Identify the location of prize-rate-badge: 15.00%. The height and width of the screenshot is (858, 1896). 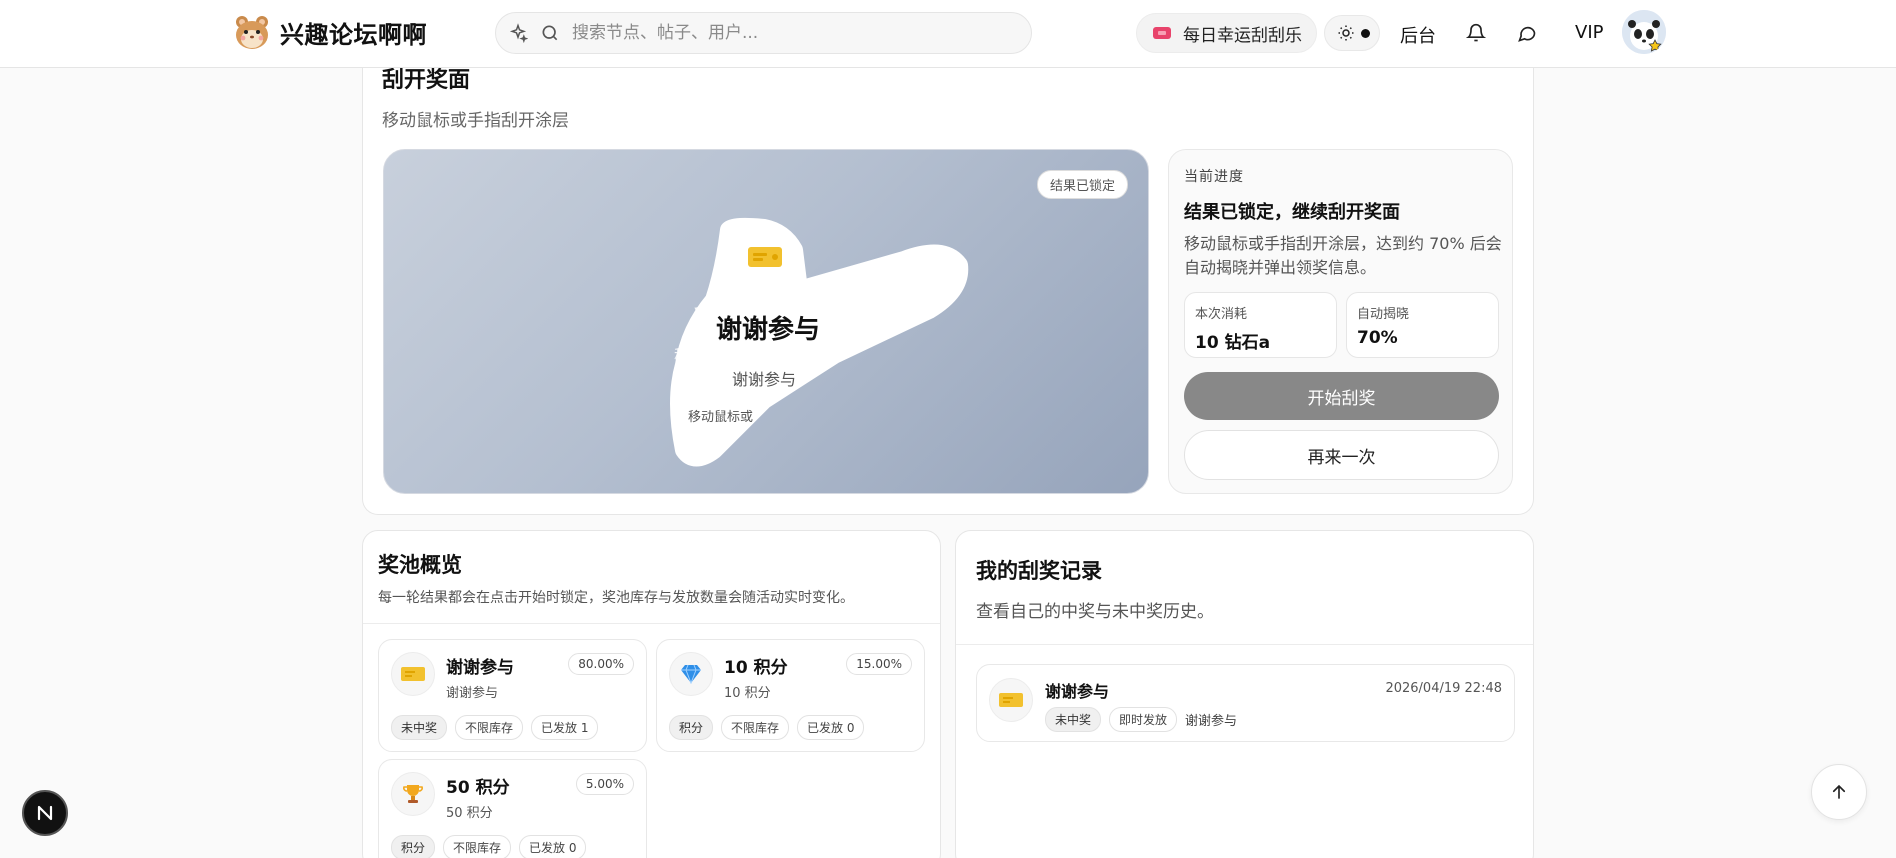
(879, 664).